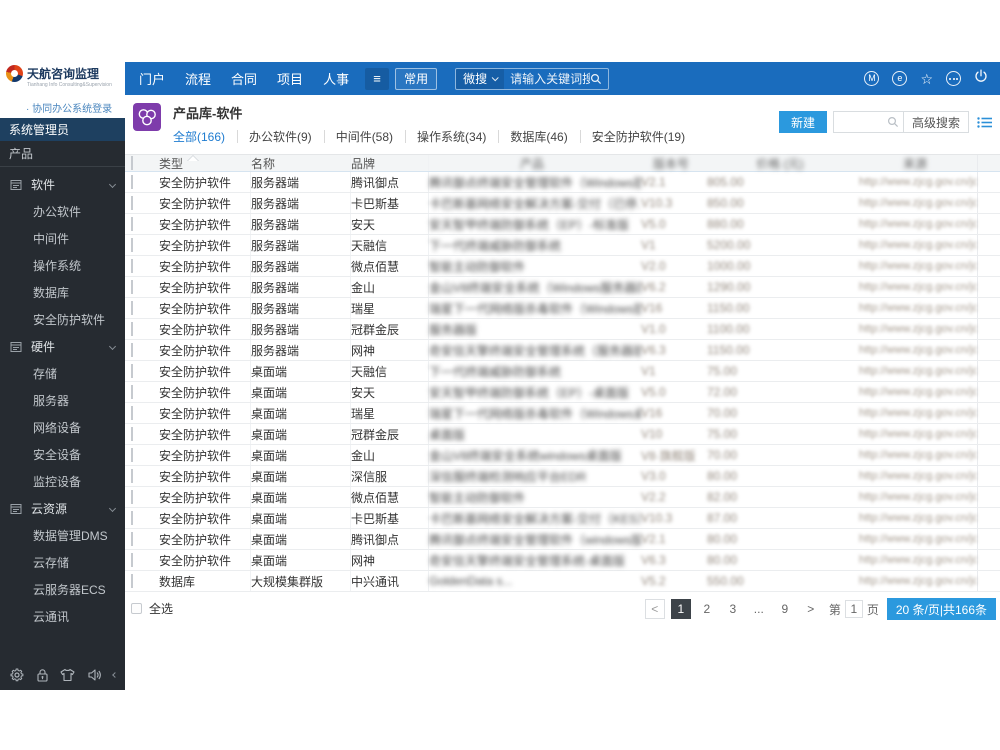  What do you see at coordinates (935, 122) in the screenshot?
I see `advanced-search-button: 高级搜索` at bounding box center [935, 122].